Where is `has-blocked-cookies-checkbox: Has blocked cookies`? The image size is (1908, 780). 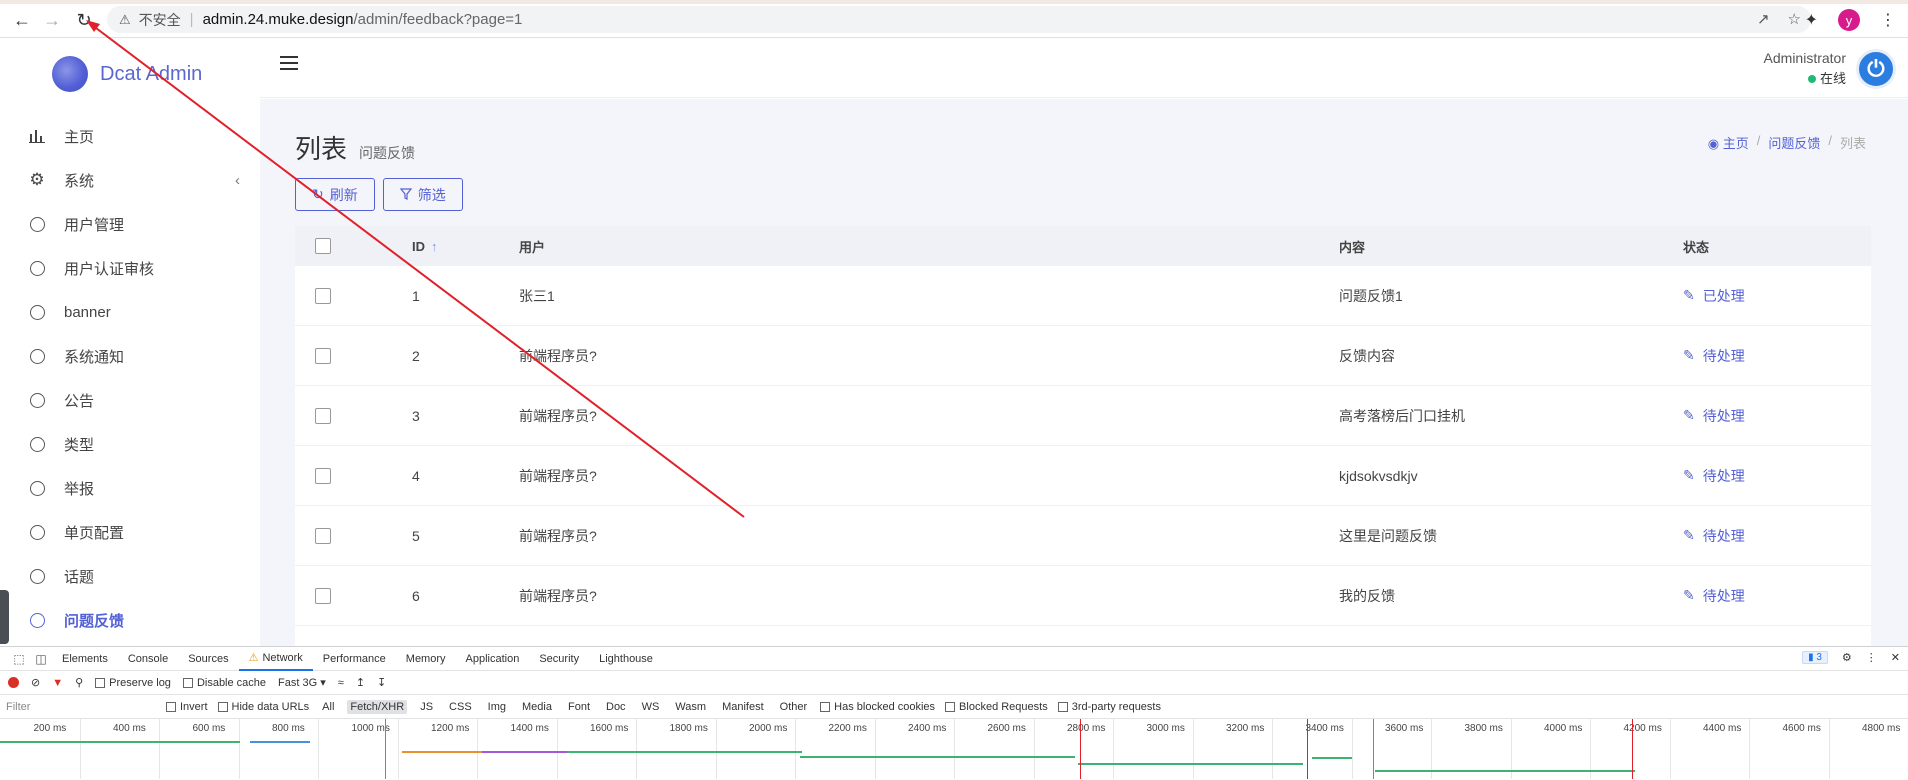
has-blocked-cookies-checkbox: Has blocked cookies is located at coordinates (877, 707).